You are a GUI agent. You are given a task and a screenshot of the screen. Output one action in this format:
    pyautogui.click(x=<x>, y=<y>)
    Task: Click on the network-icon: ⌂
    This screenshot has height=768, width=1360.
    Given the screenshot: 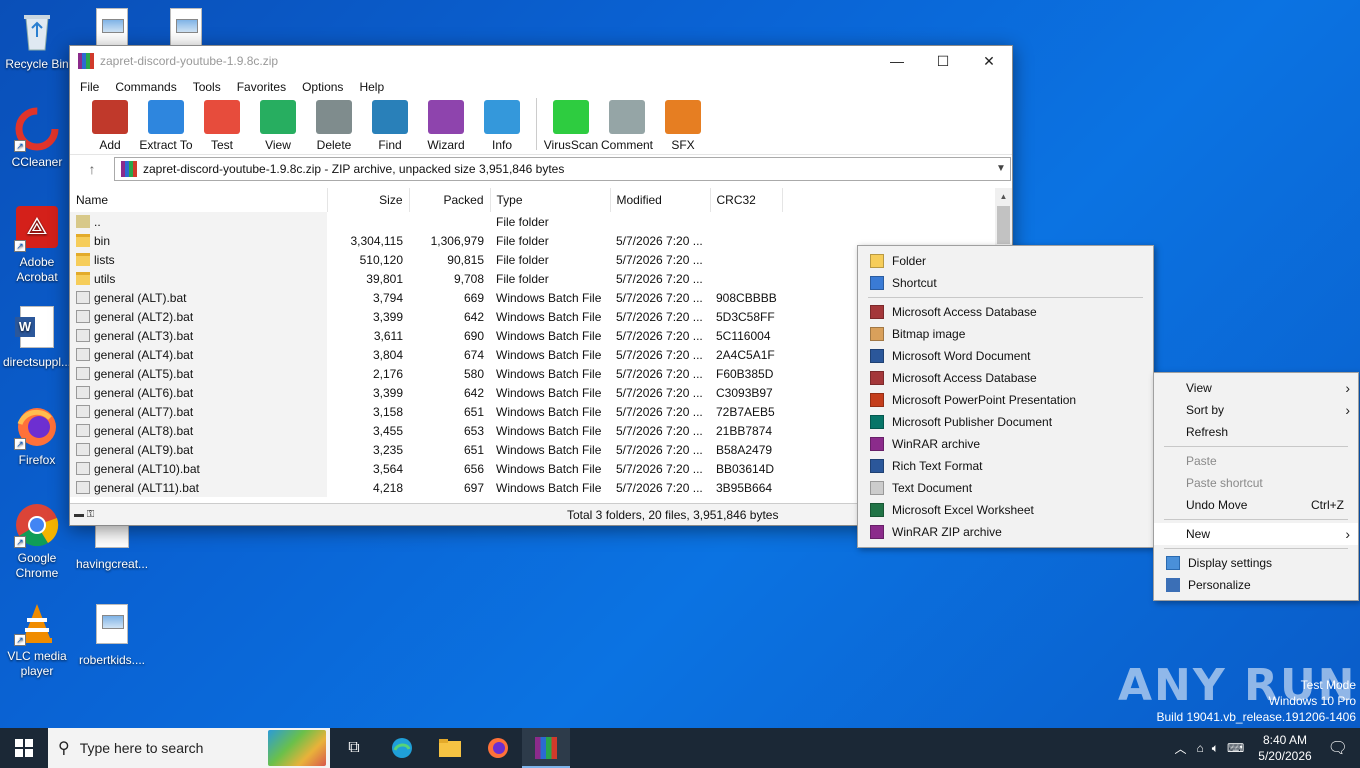 What is the action you would take?
    pyautogui.click(x=1200, y=748)
    